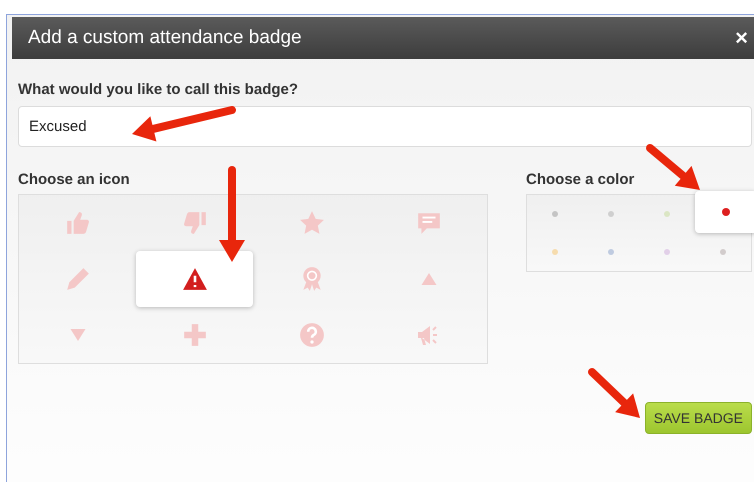 The image size is (754, 482). Describe the element at coordinates (311, 223) in the screenshot. I see `star-icon` at that location.